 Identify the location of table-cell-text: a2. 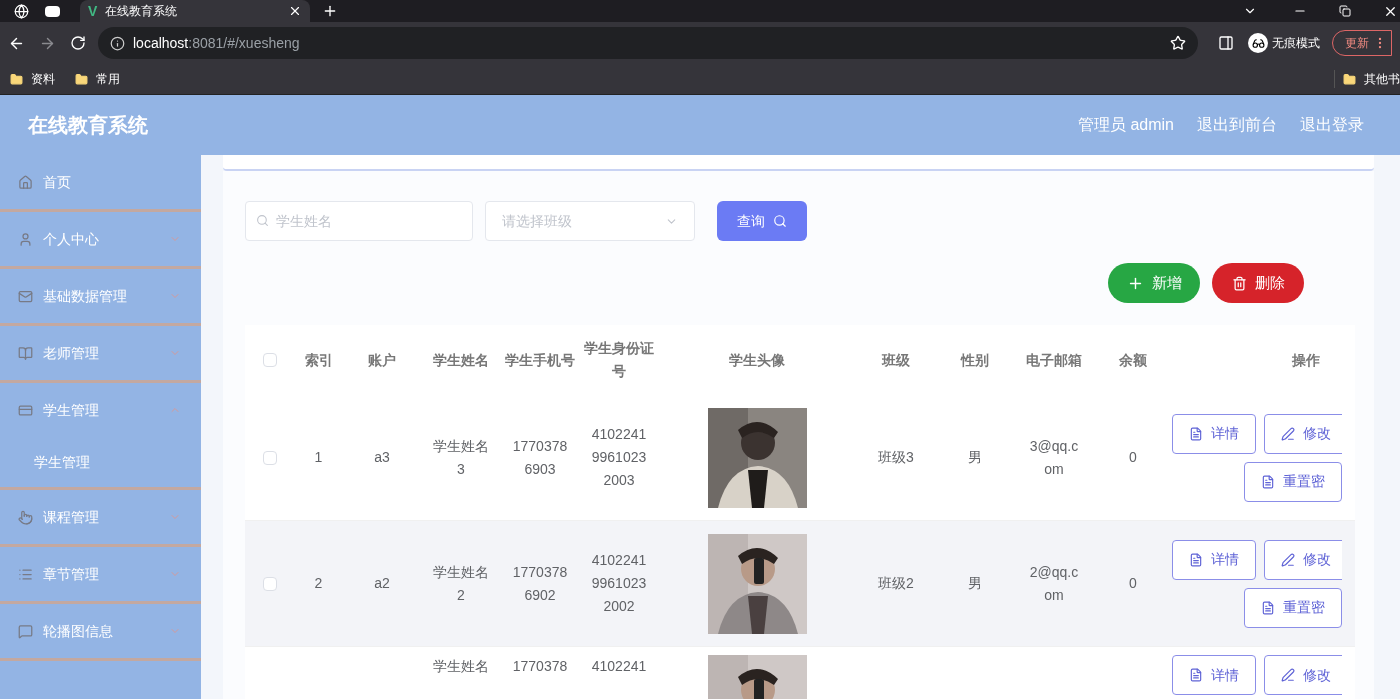
(382, 583).